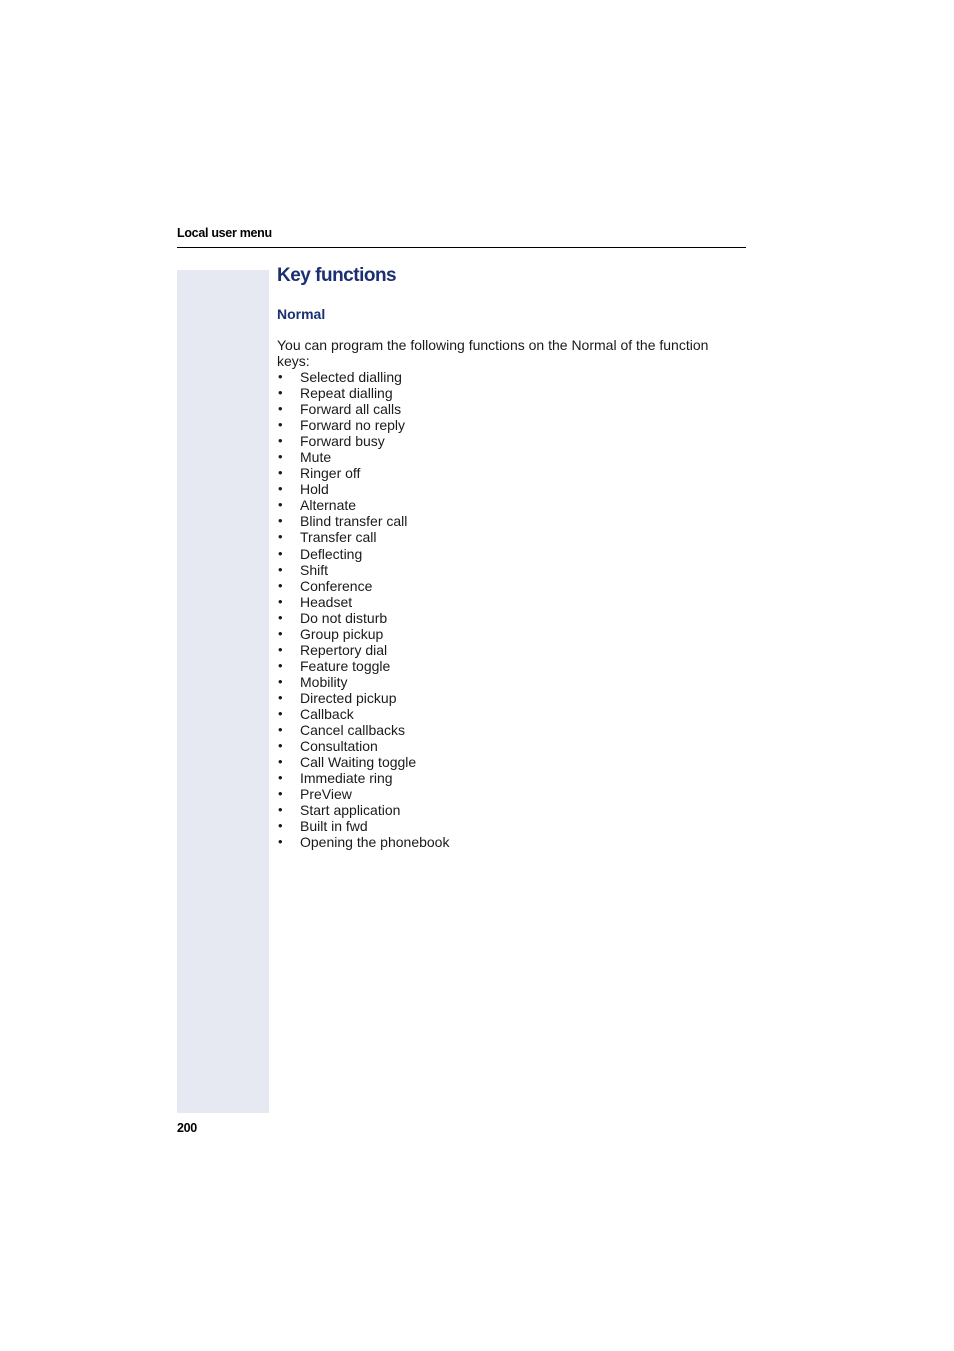  I want to click on running-header: Local user menu, so click(224, 233).